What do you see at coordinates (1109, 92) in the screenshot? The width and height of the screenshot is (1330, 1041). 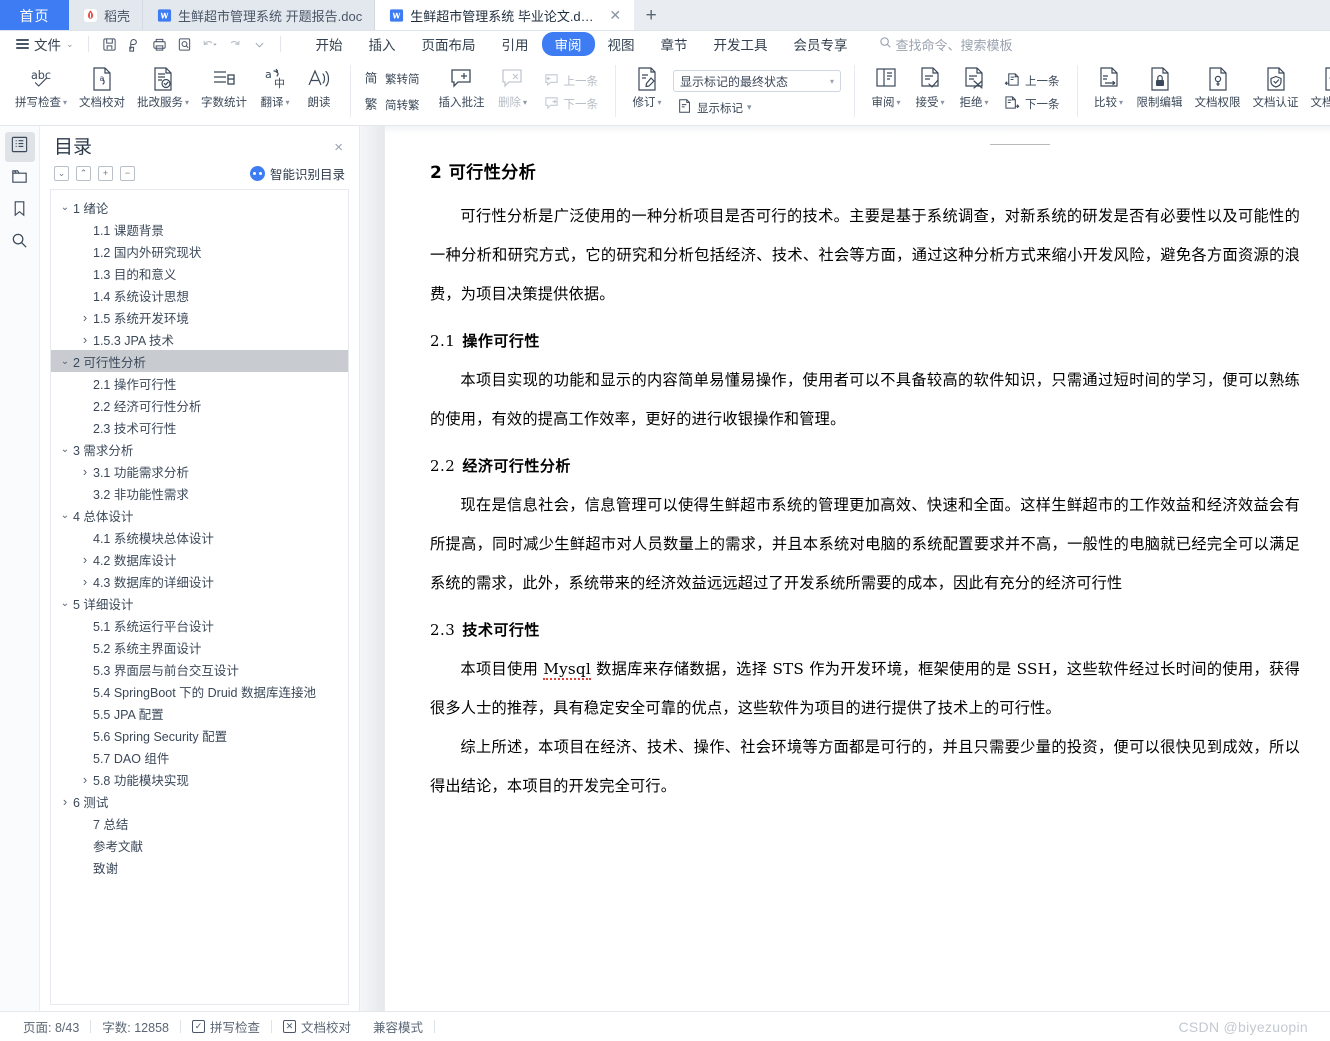 I see `compare-button: 比较 ▾` at bounding box center [1109, 92].